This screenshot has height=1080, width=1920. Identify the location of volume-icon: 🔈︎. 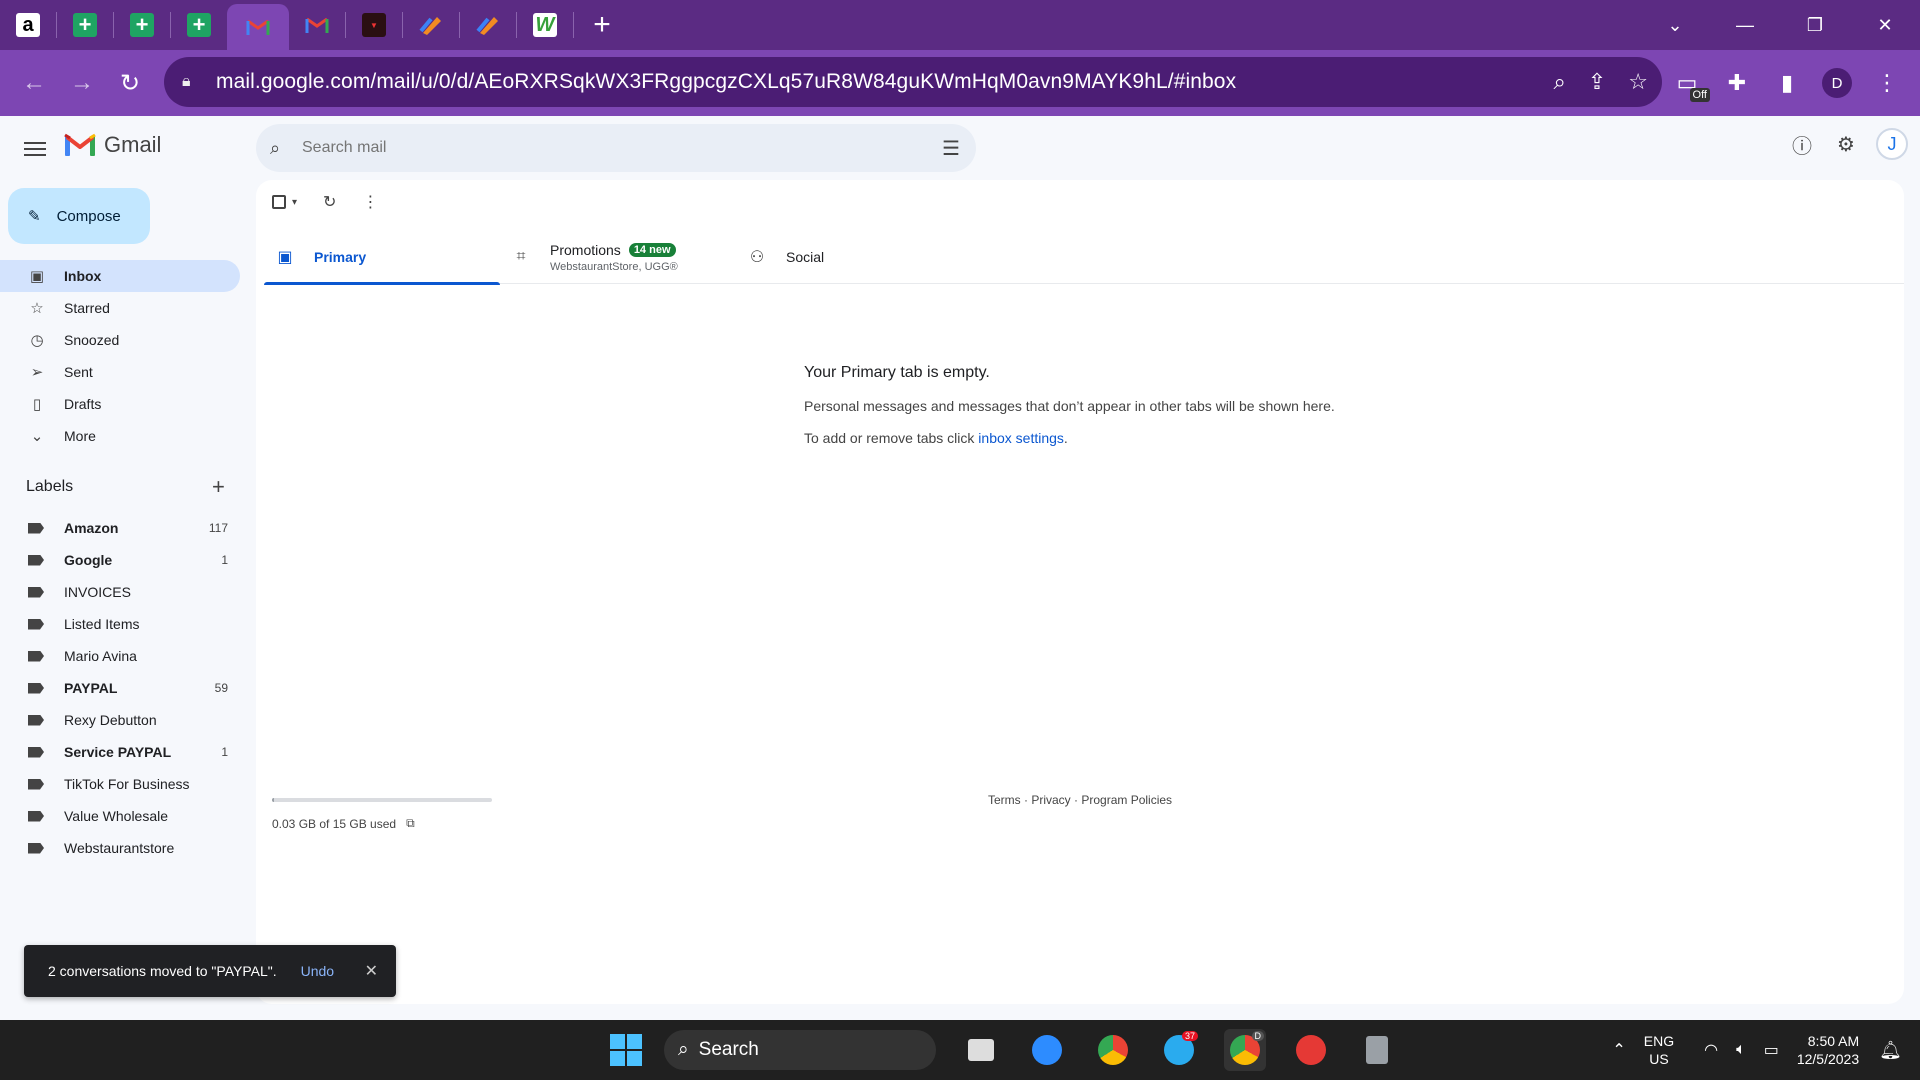
(1741, 1050).